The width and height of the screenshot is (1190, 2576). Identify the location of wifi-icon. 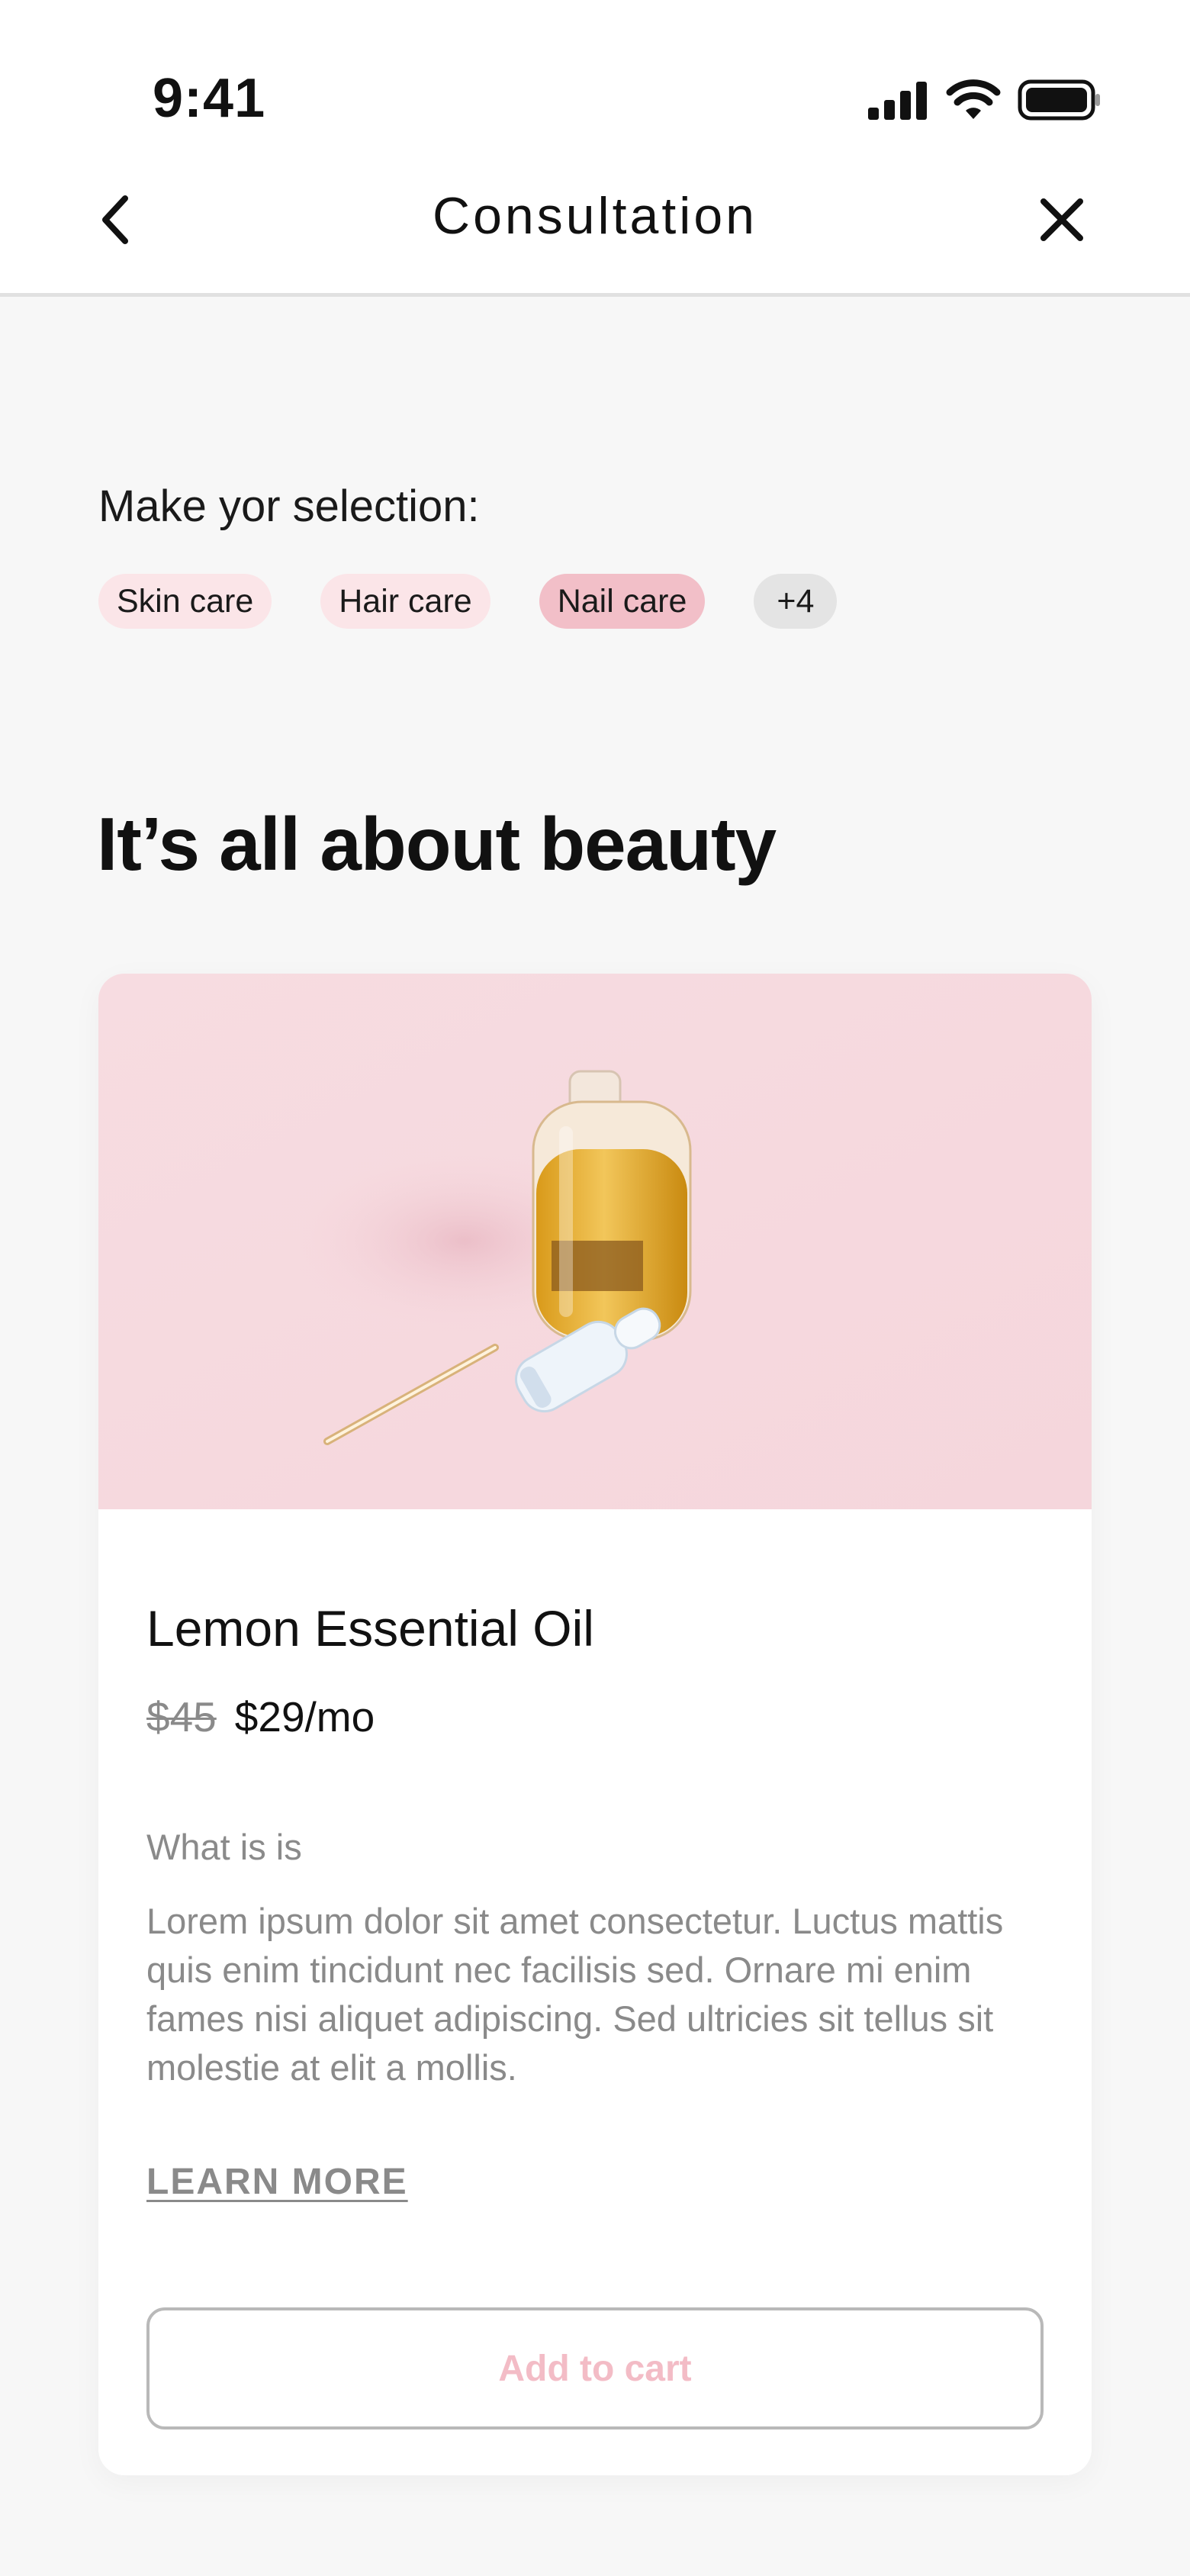
(973, 99).